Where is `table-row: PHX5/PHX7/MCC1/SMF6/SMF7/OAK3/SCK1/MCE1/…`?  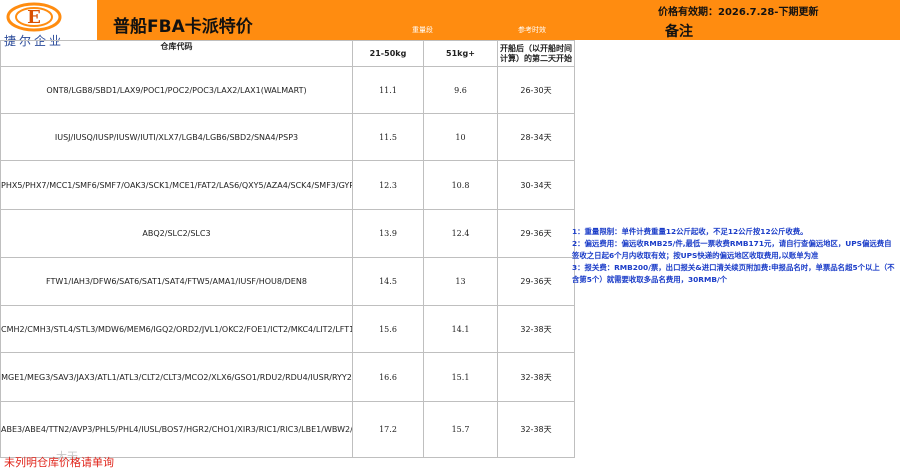 table-row: PHX5/PHX7/MCC1/SMF6/SMF7/OAK3/SCK1/MCE1/… is located at coordinates (287, 185).